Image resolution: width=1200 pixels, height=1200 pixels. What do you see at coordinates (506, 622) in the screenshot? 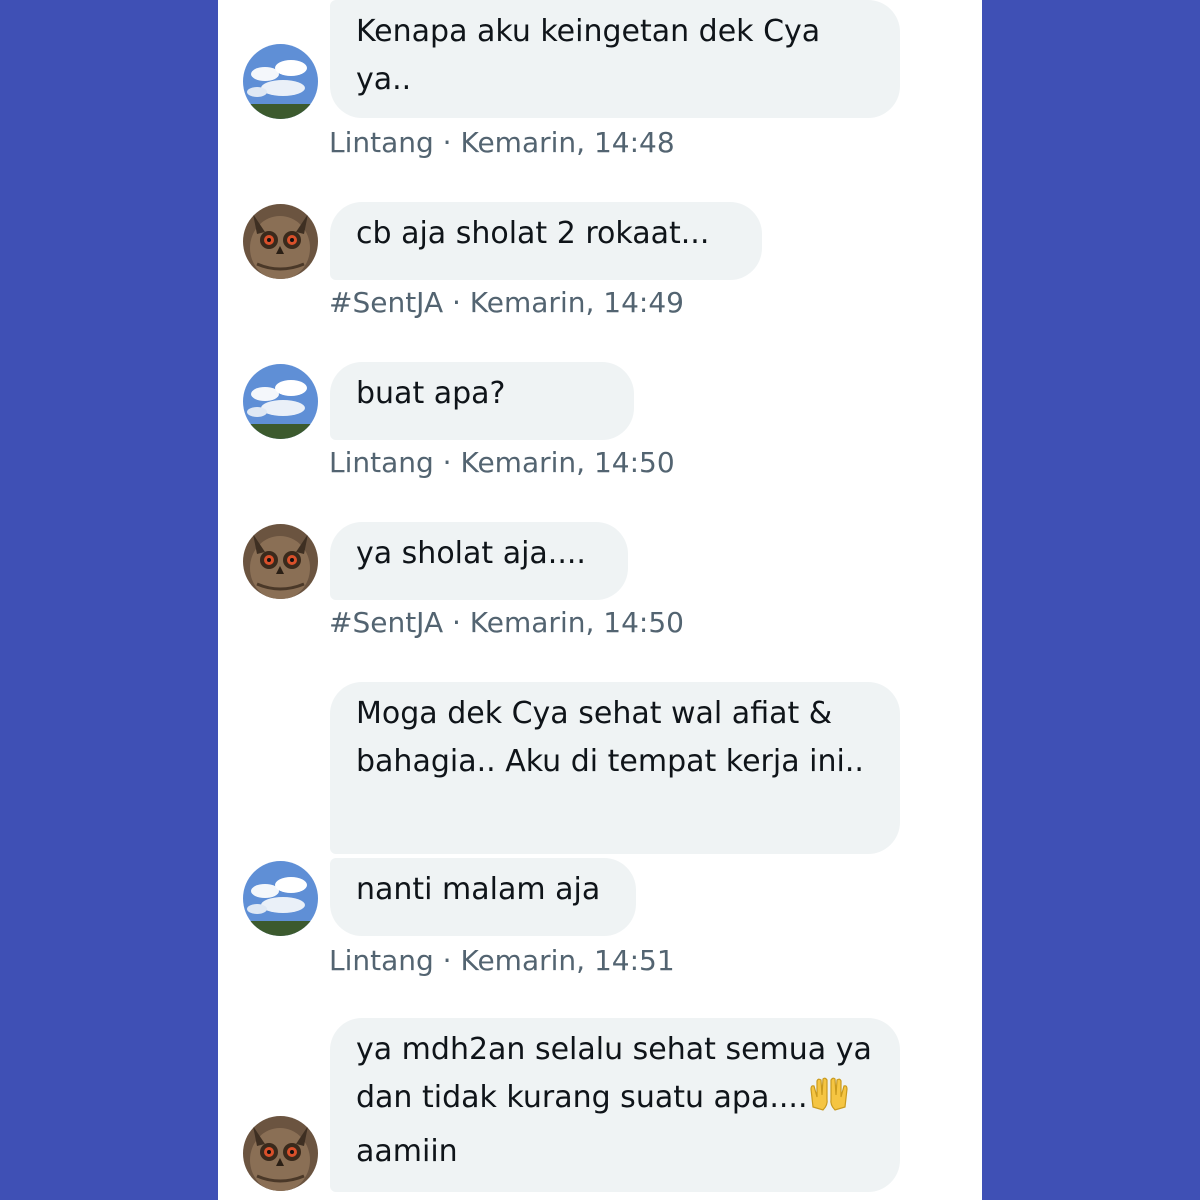
I see `message-meta: #SentJA · Kemarin, 14:50` at bounding box center [506, 622].